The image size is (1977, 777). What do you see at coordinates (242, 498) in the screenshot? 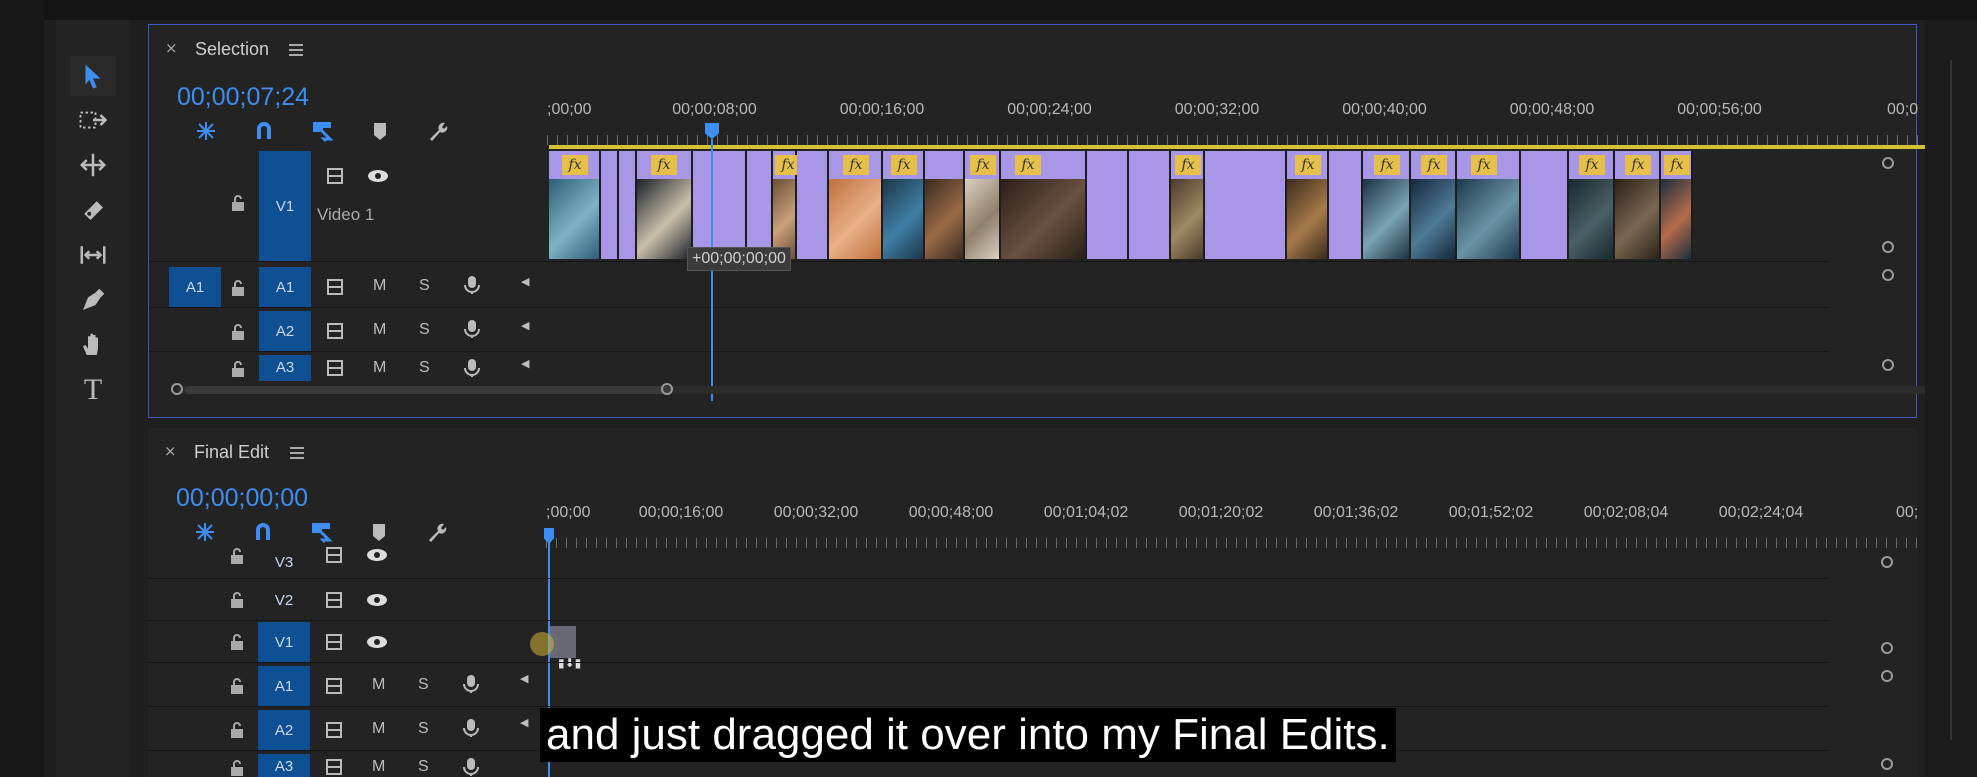
I see `playhead-timecode: 00;00;00;00` at bounding box center [242, 498].